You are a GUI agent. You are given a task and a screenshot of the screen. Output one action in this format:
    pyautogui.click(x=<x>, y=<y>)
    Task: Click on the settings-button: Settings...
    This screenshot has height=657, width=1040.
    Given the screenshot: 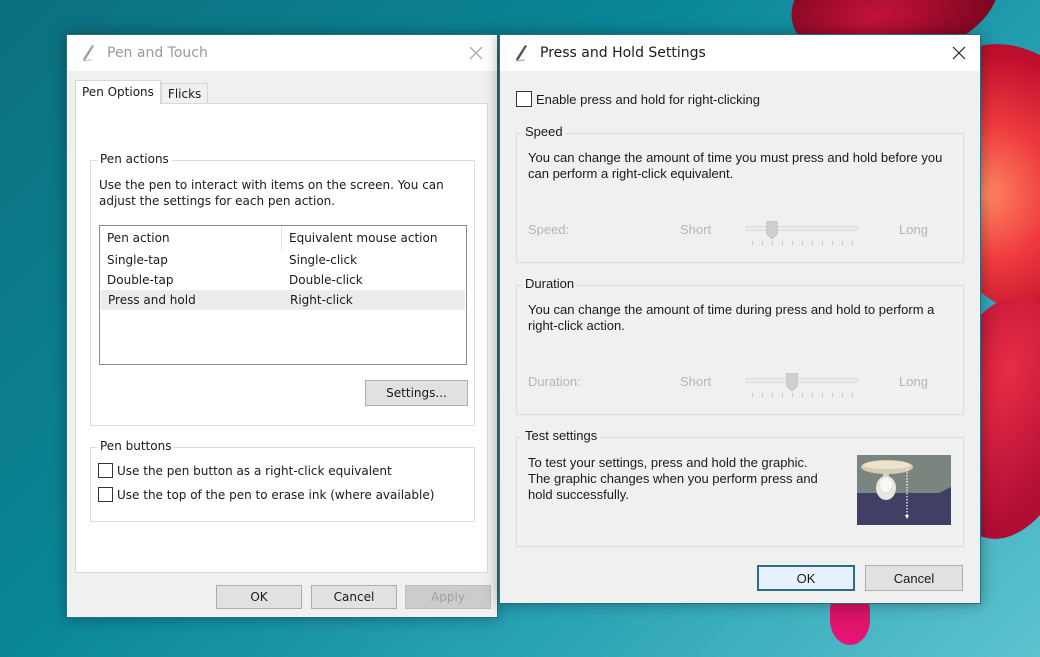 What is the action you would take?
    pyautogui.click(x=416, y=393)
    